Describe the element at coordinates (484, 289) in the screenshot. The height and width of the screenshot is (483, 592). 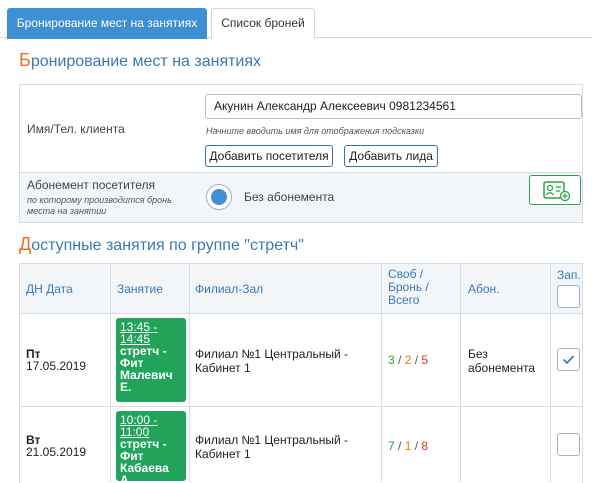
I see `col-subscription: Абон.` at that location.